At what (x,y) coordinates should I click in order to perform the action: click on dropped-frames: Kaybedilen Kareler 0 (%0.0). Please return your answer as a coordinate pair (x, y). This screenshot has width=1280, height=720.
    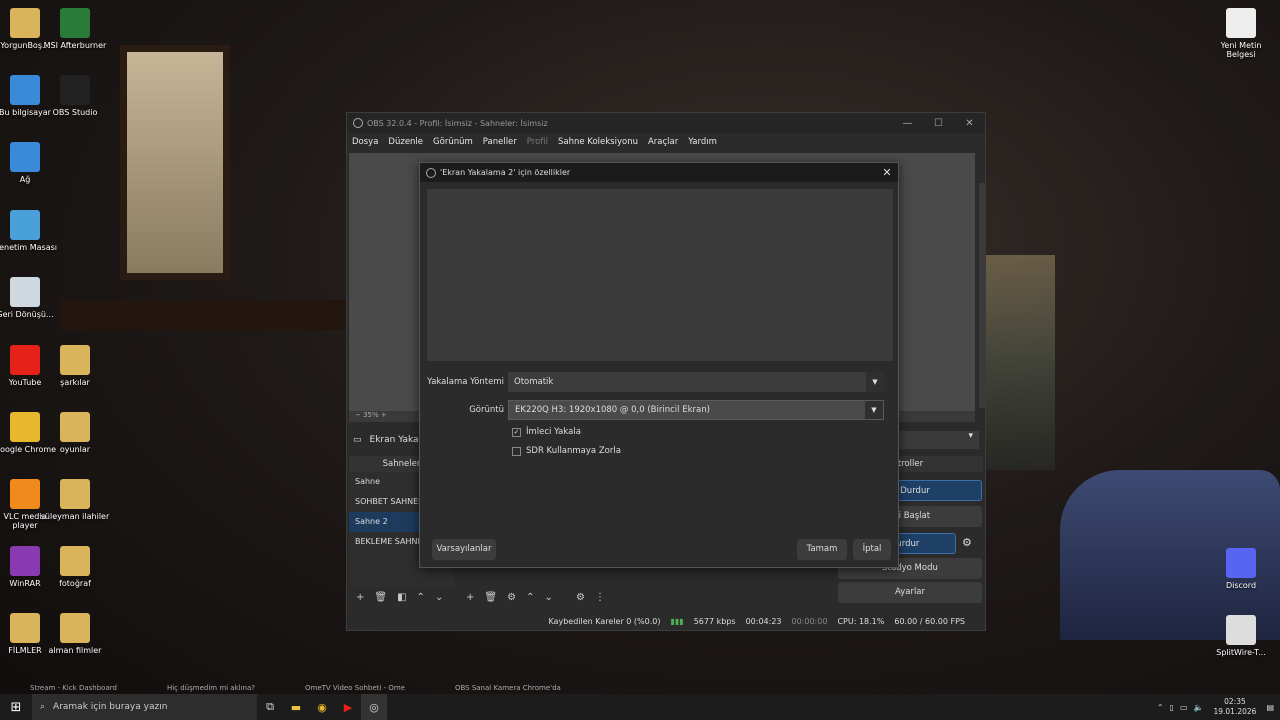
    Looking at the image, I should click on (604, 621).